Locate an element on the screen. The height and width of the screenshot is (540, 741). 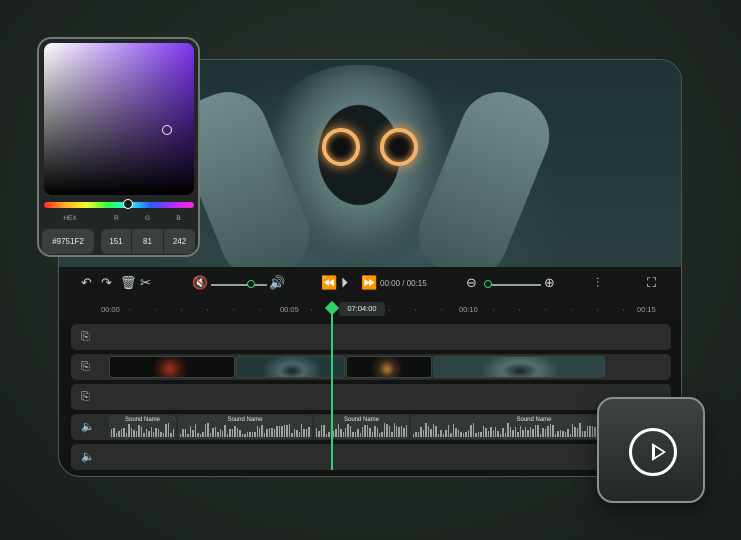
r-input: 151 is located at coordinates (116, 241).